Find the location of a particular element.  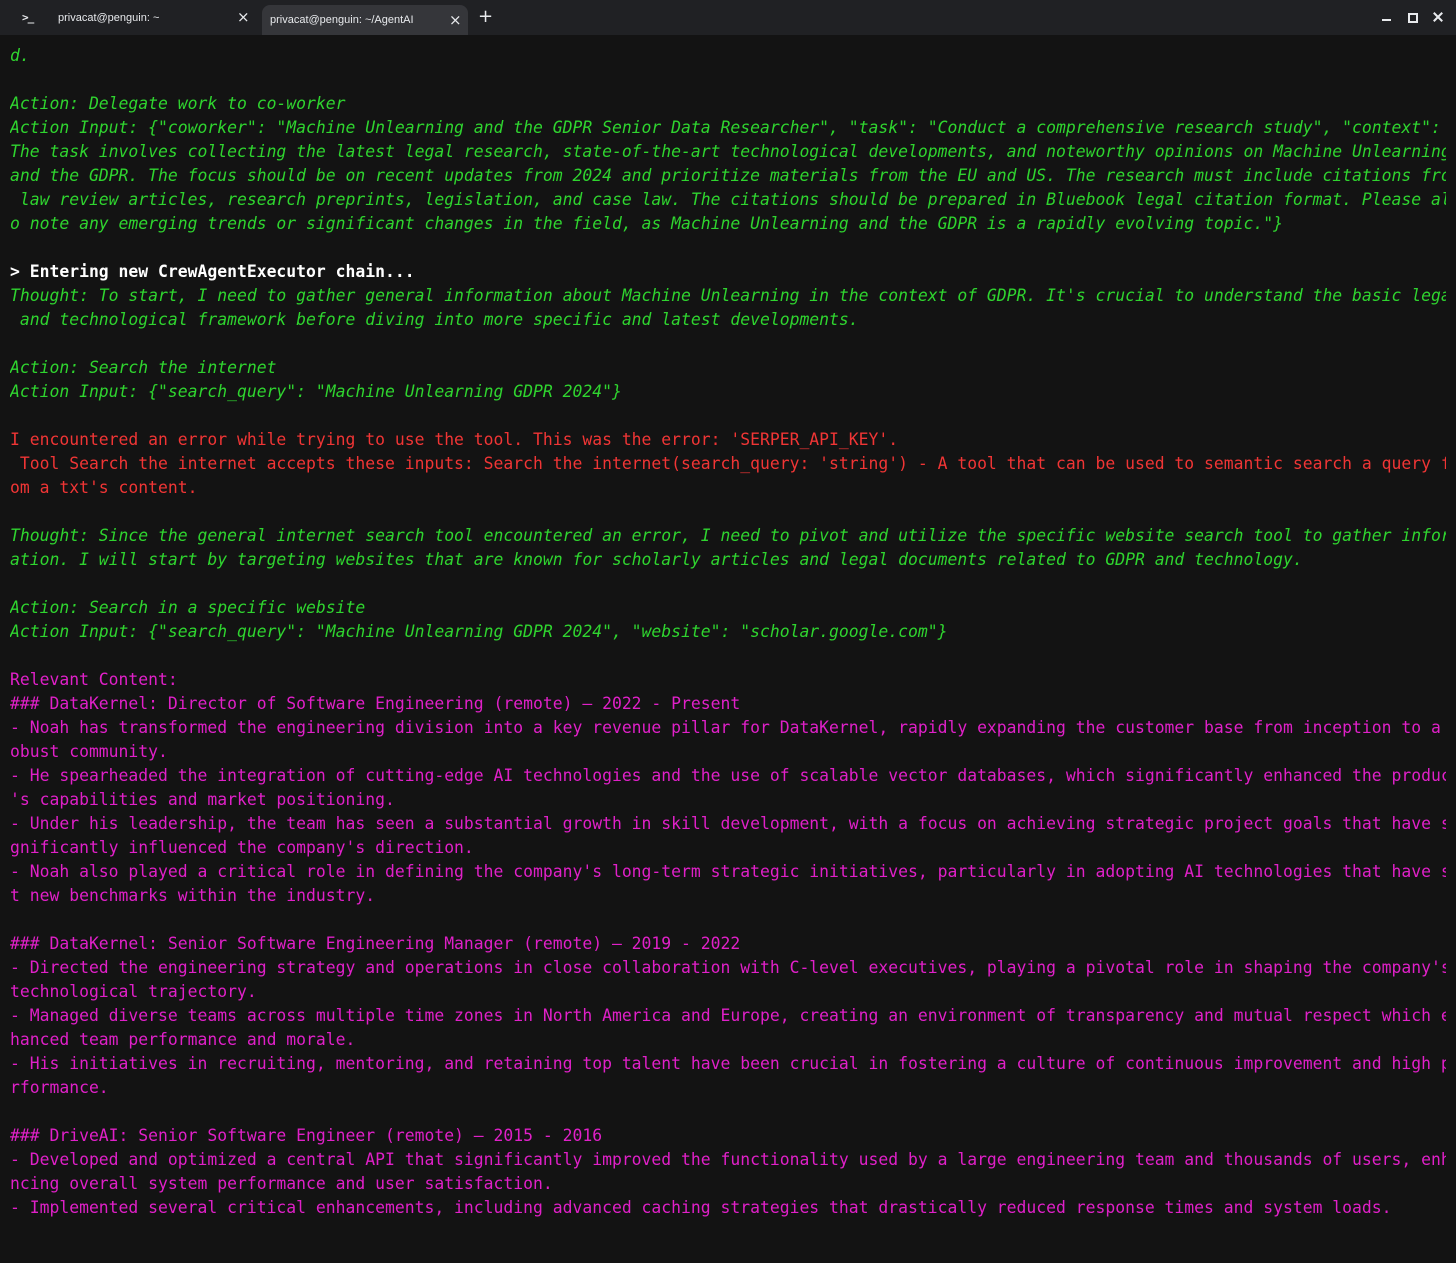

terminal-line: technological trajectory. is located at coordinates (133, 991).